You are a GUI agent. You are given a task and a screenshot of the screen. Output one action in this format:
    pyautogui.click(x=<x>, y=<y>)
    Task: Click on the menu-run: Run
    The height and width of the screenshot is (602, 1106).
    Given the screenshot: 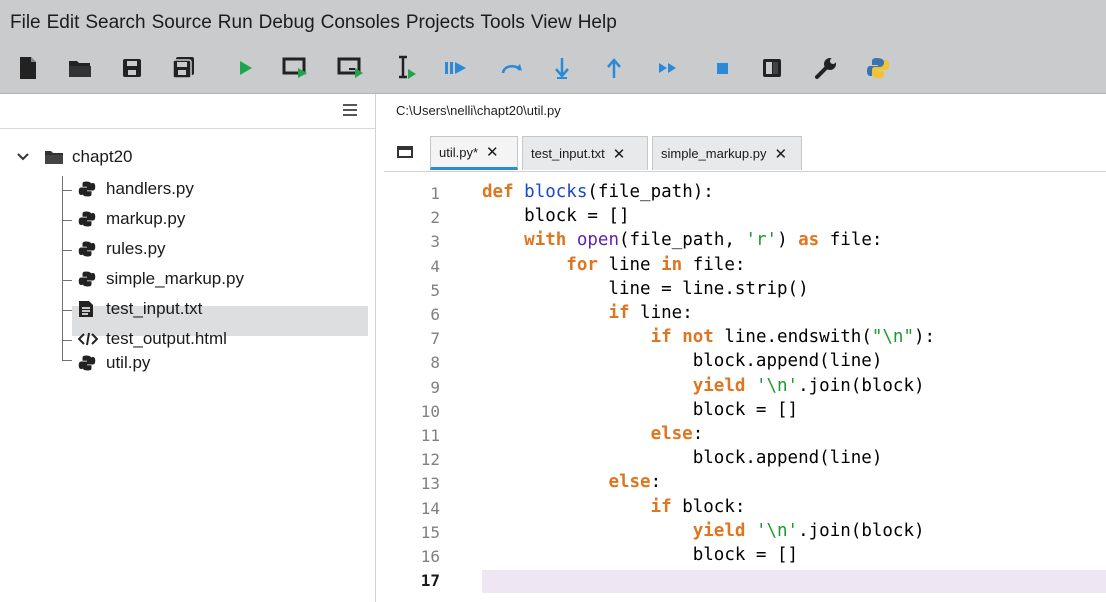 What is the action you would take?
    pyautogui.click(x=235, y=23)
    